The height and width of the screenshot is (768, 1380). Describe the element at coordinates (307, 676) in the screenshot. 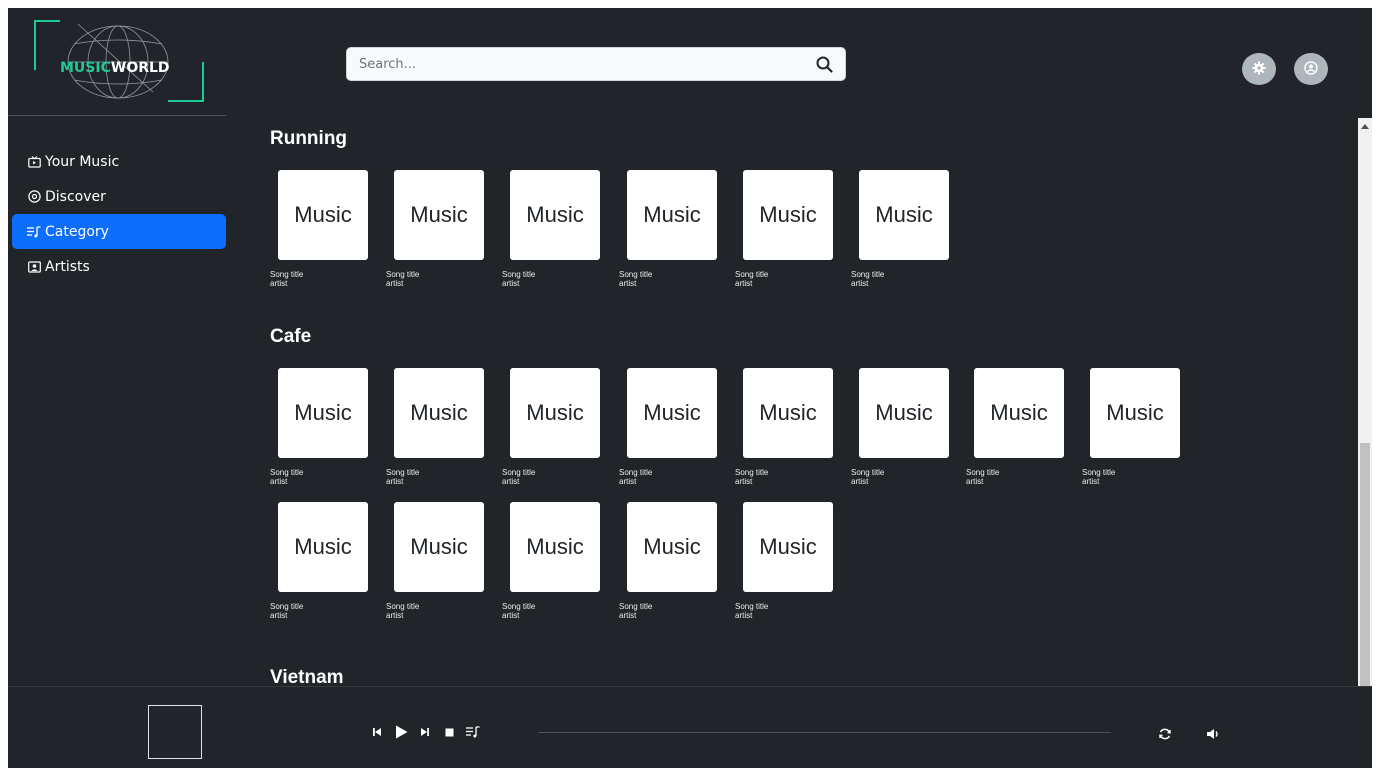

I see `section-title: Vietnam` at that location.